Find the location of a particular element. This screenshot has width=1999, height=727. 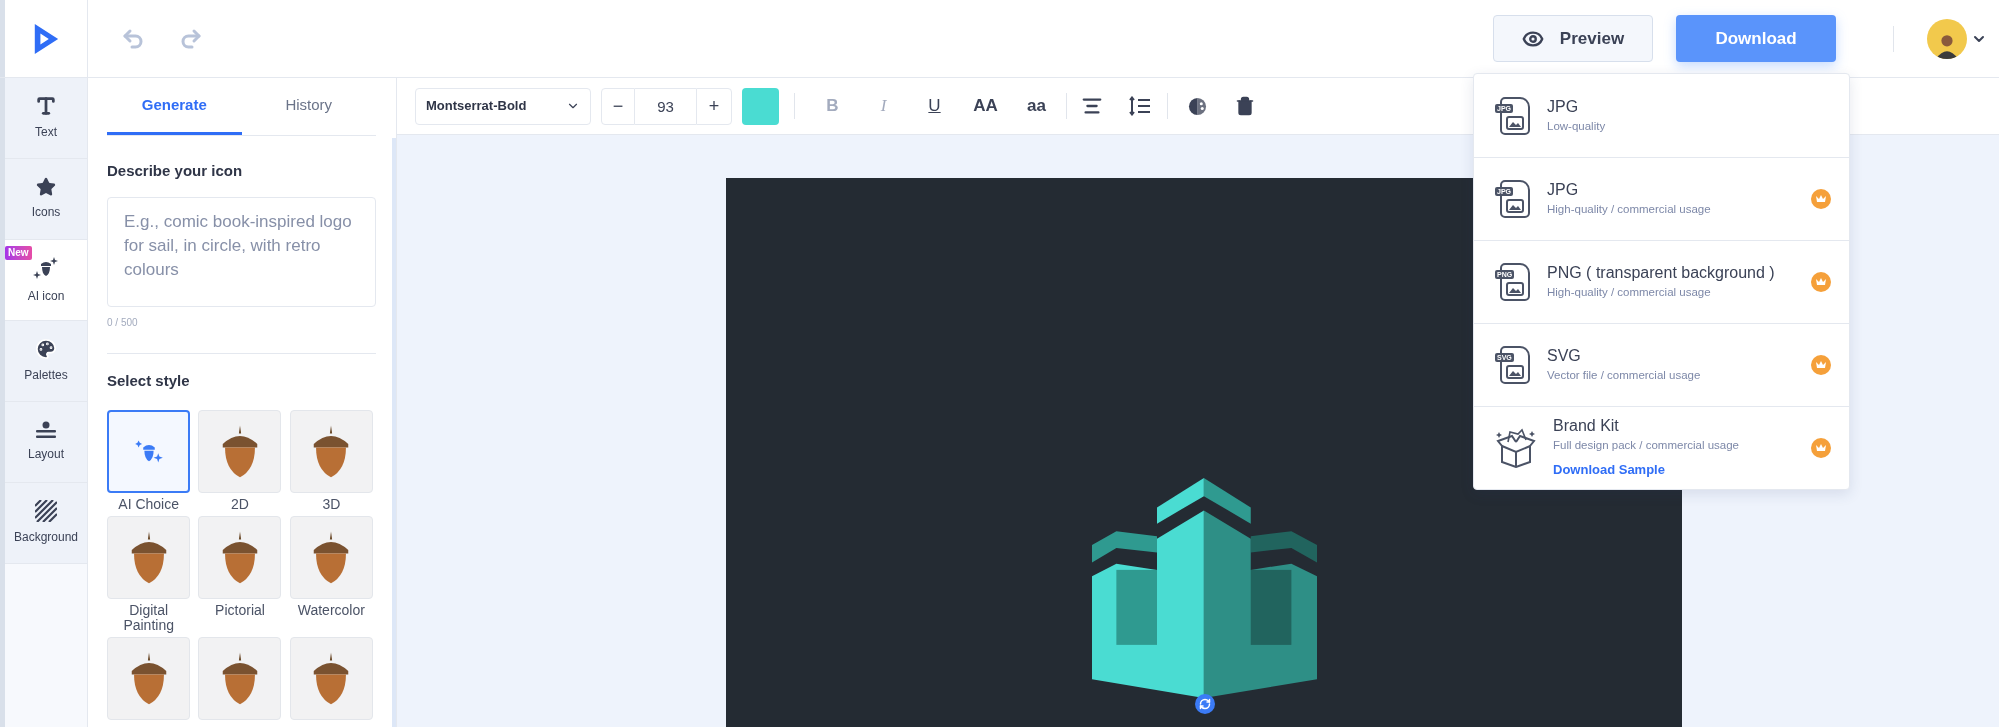

option-description: Low-quality is located at coordinates (1577, 126).